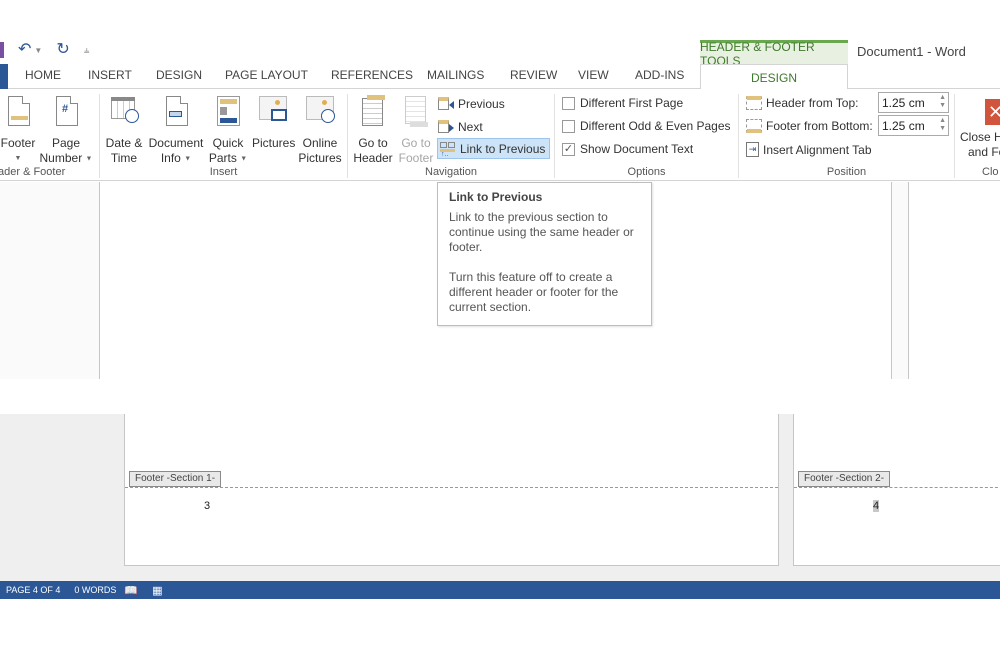 Image resolution: width=1000 pixels, height=667 pixels. Describe the element at coordinates (446, 126) in the screenshot. I see `next-section-icon` at that location.